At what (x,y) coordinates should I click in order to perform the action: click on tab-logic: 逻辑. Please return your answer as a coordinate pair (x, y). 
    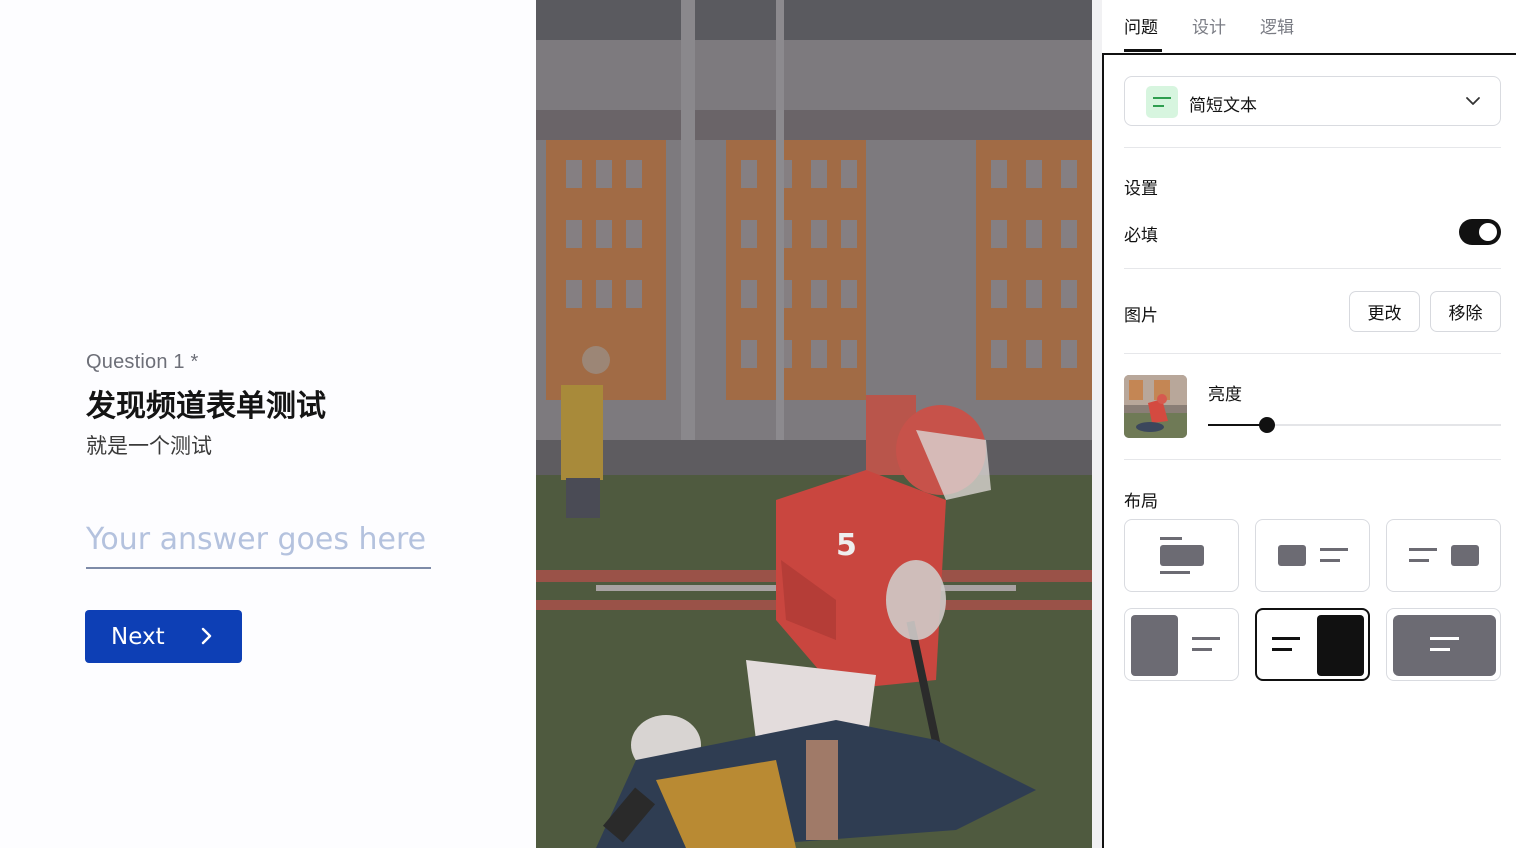
    Looking at the image, I should click on (1277, 25).